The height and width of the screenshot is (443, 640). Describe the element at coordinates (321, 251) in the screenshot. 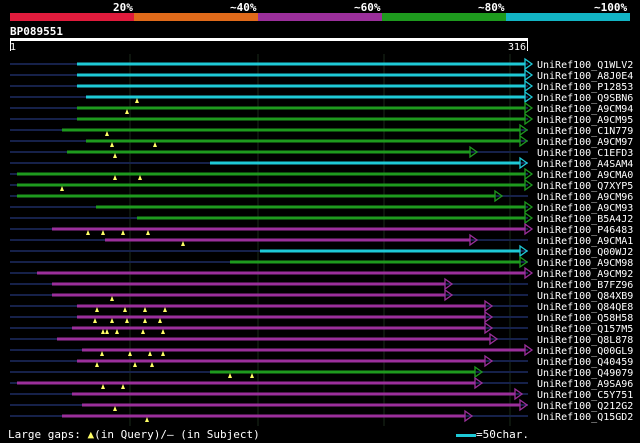

I see `hit-row: UniRef100_Q00WJ2` at that location.